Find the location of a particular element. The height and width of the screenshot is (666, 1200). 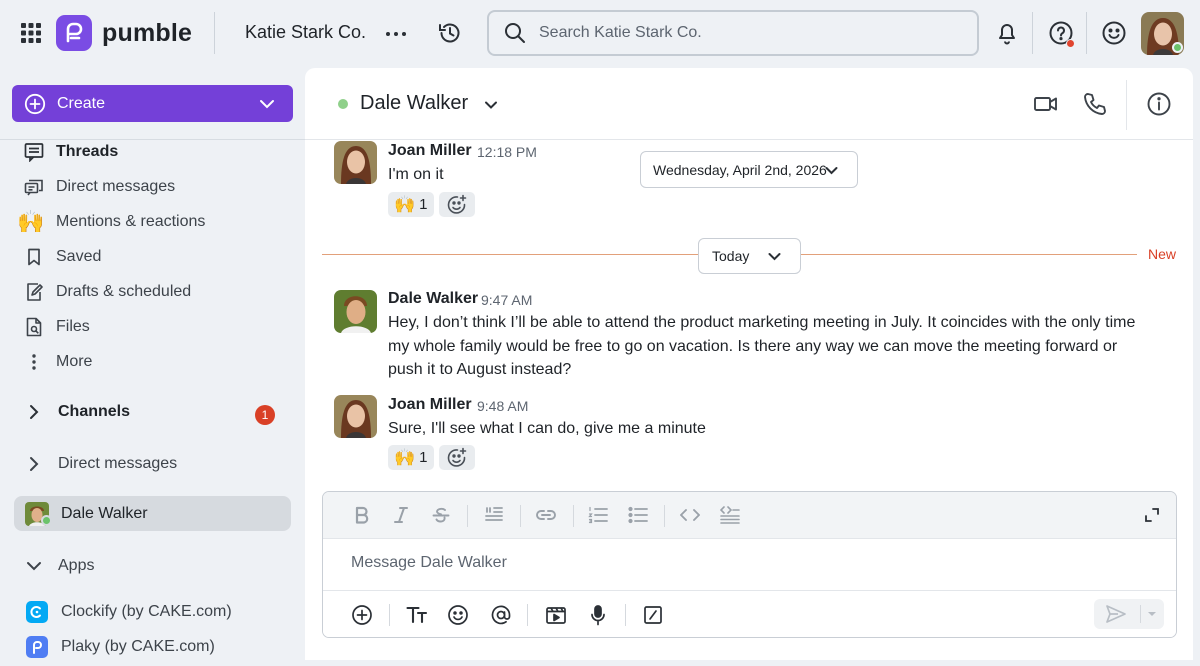

message-input is located at coordinates (741, 563).